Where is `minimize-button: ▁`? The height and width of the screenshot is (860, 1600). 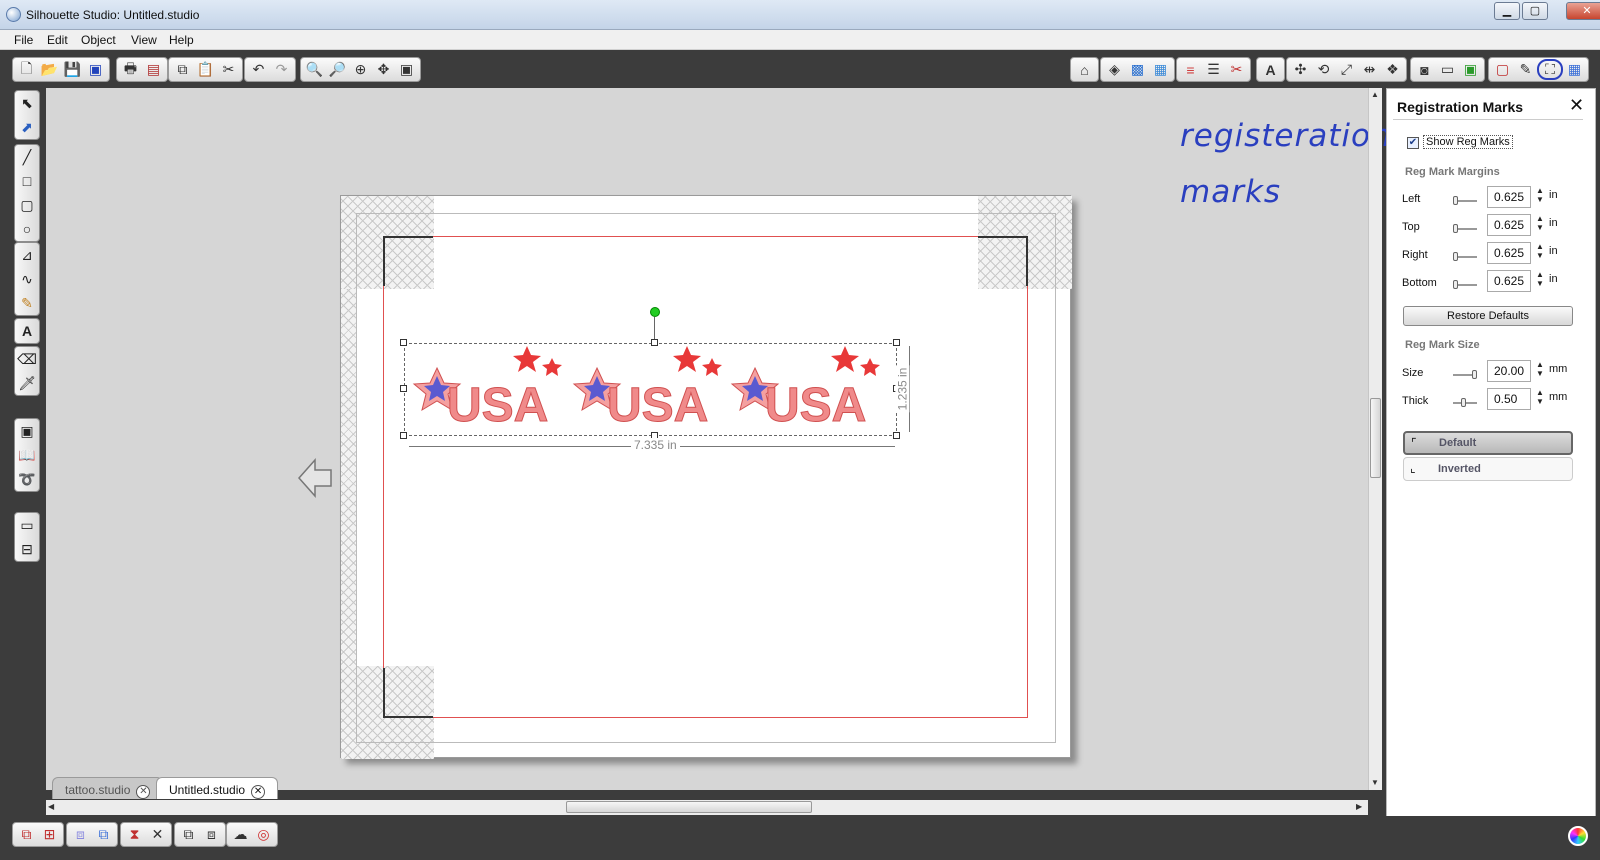 minimize-button: ▁ is located at coordinates (1507, 11).